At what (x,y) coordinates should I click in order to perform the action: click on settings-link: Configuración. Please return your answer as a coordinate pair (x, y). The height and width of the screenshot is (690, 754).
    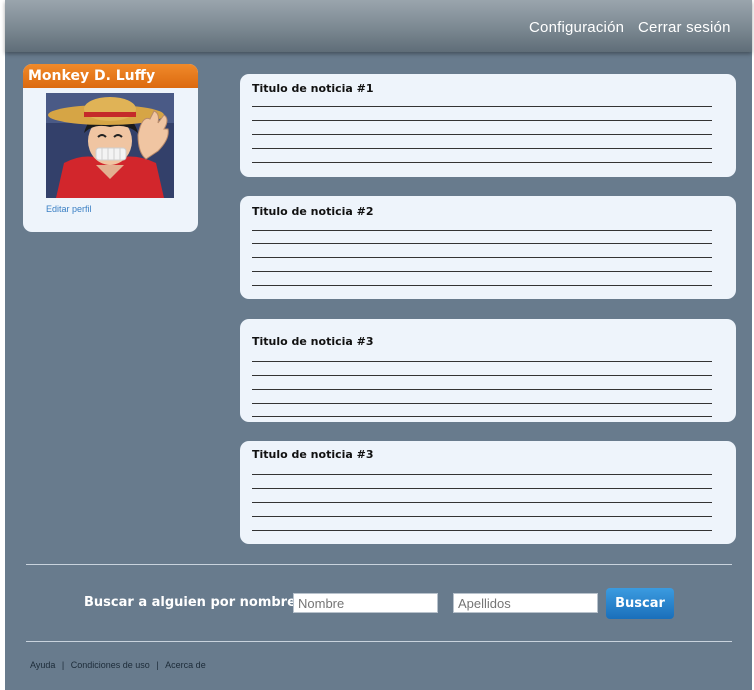
    Looking at the image, I should click on (576, 27).